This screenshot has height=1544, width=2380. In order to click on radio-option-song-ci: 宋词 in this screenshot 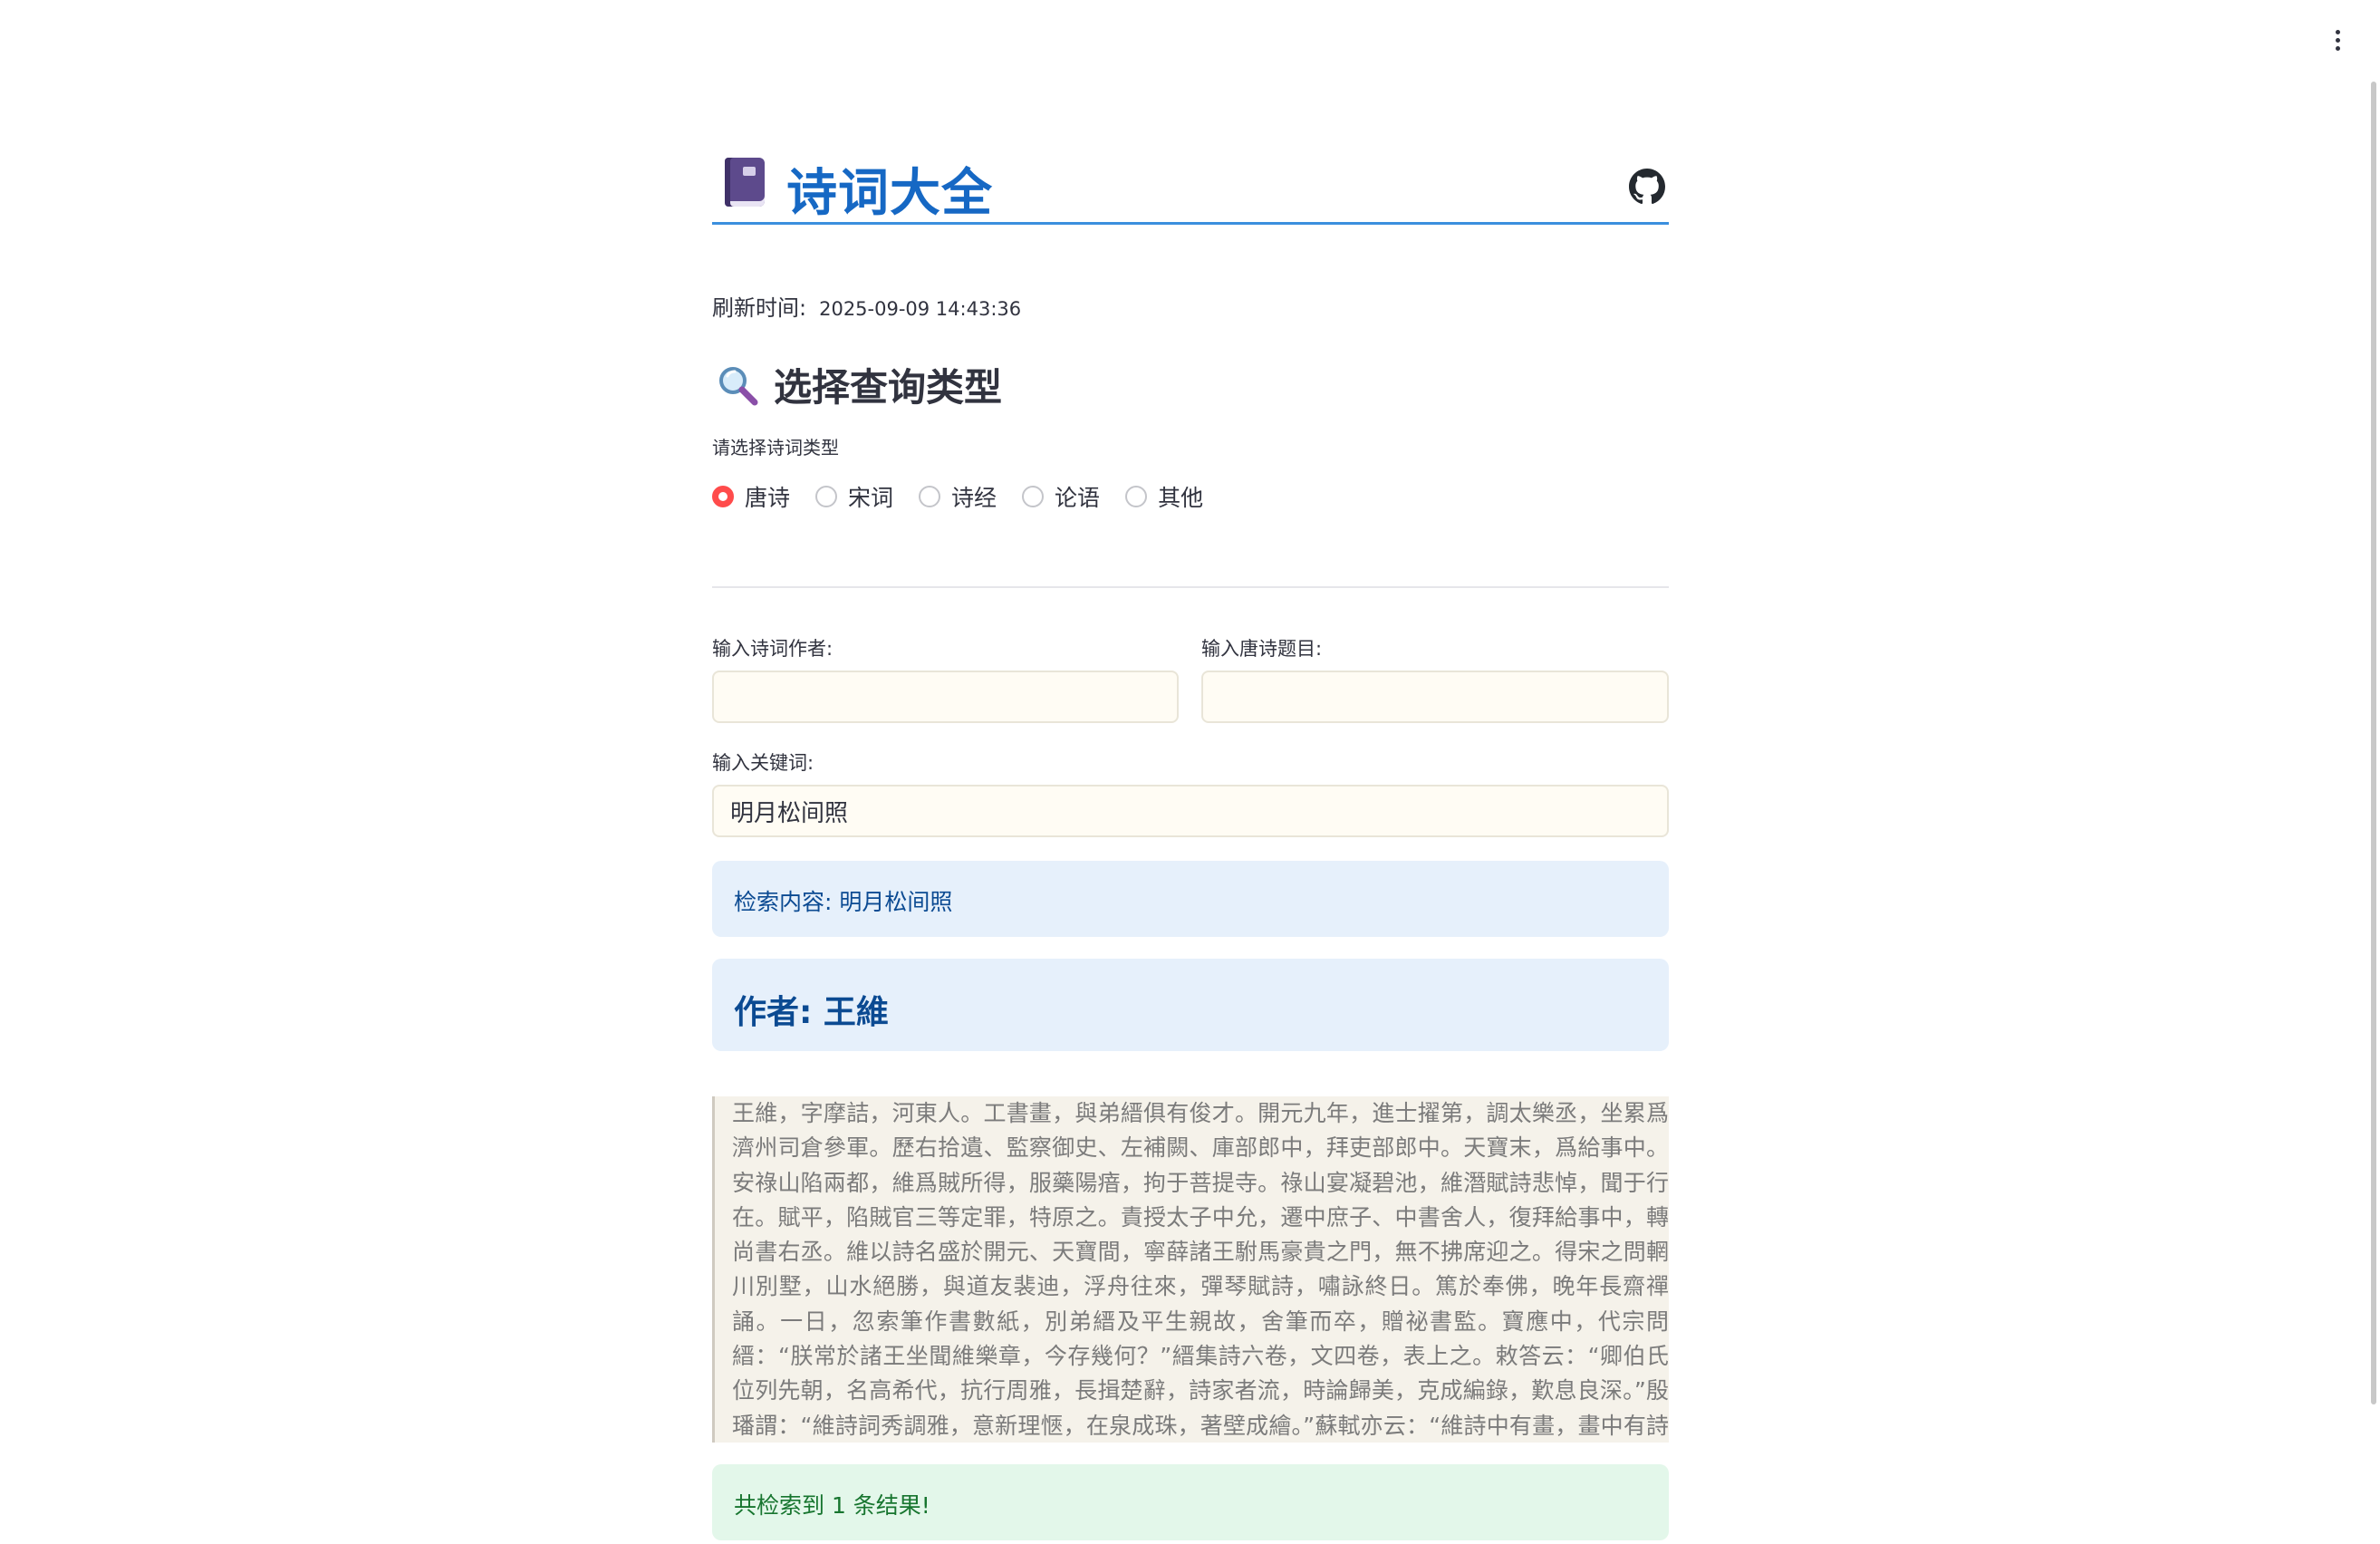, I will do `click(854, 496)`.